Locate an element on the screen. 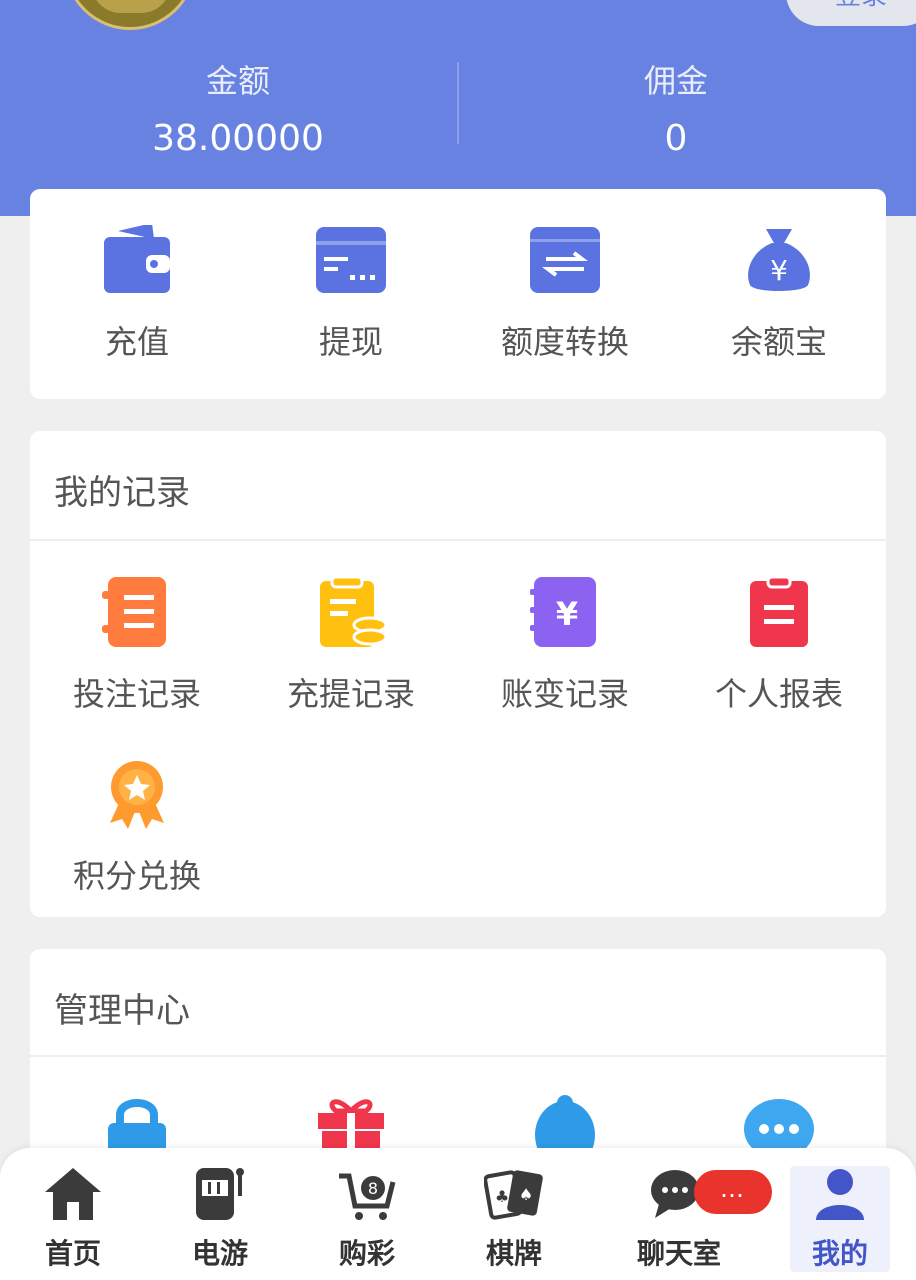 This screenshot has width=916, height=1280. commission-stat: 佣金 0 is located at coordinates (676, 107).